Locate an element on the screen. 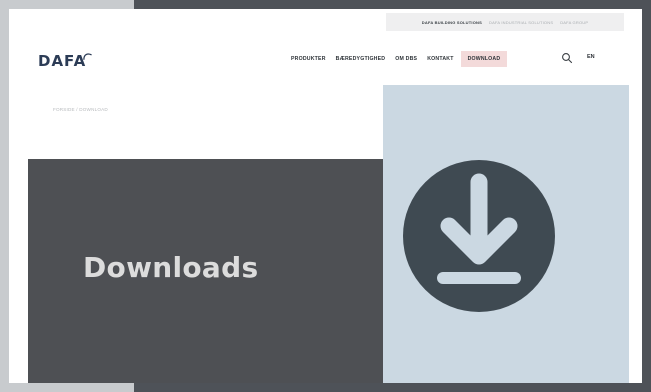 This screenshot has height=392, width=651. logo: DAFA is located at coordinates (65, 59).